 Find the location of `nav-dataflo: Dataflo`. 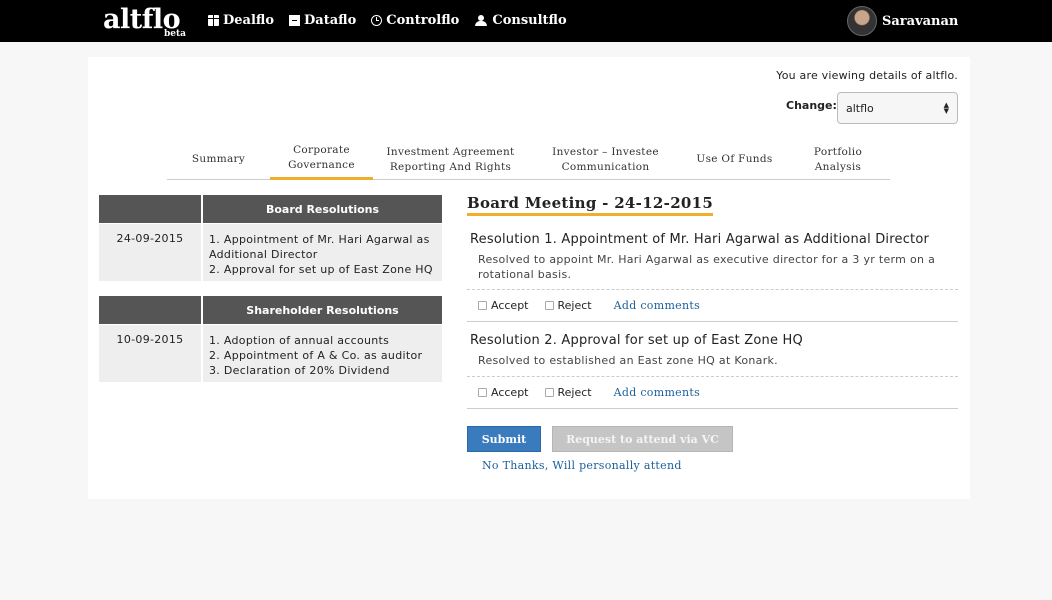

nav-dataflo: Dataflo is located at coordinates (322, 20).